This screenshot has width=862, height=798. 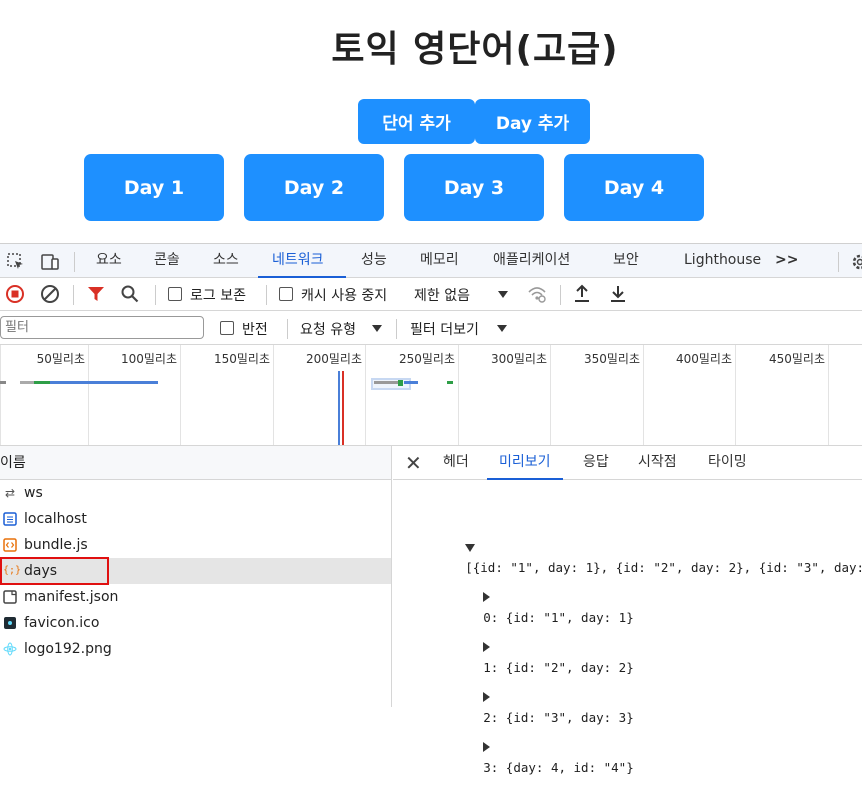 What do you see at coordinates (413, 463) in the screenshot?
I see `close-icon: ✕` at bounding box center [413, 463].